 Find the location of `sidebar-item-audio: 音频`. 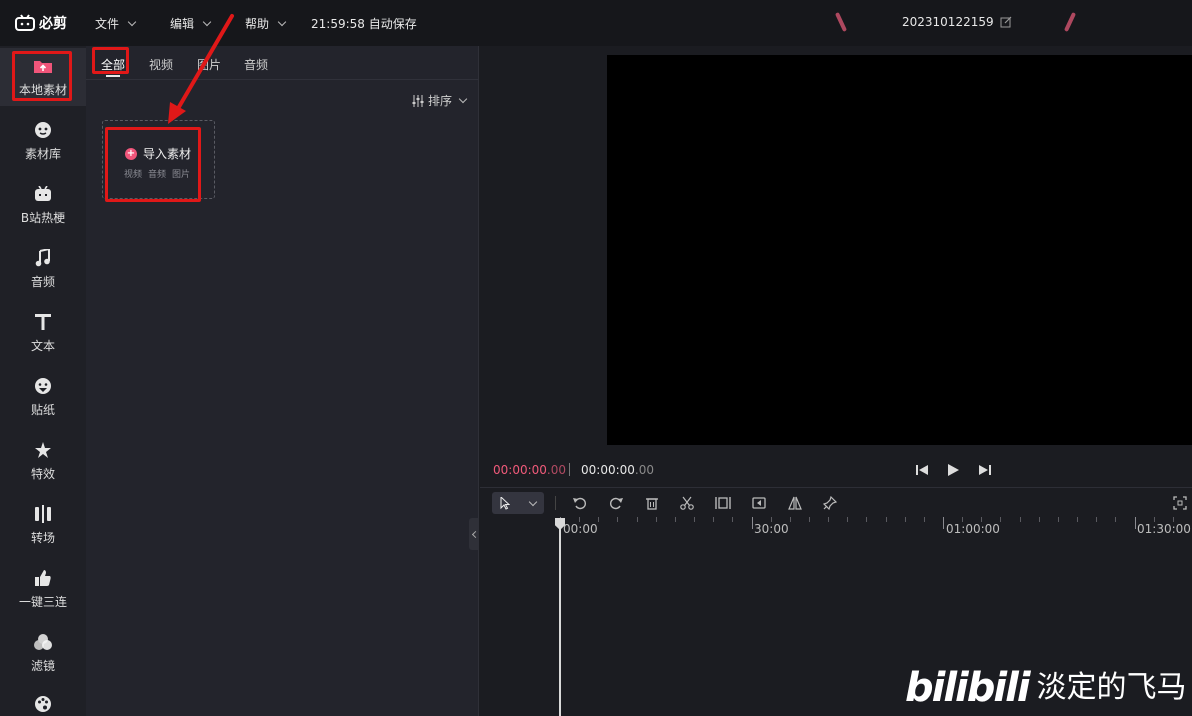

sidebar-item-audio: 音频 is located at coordinates (43, 269).